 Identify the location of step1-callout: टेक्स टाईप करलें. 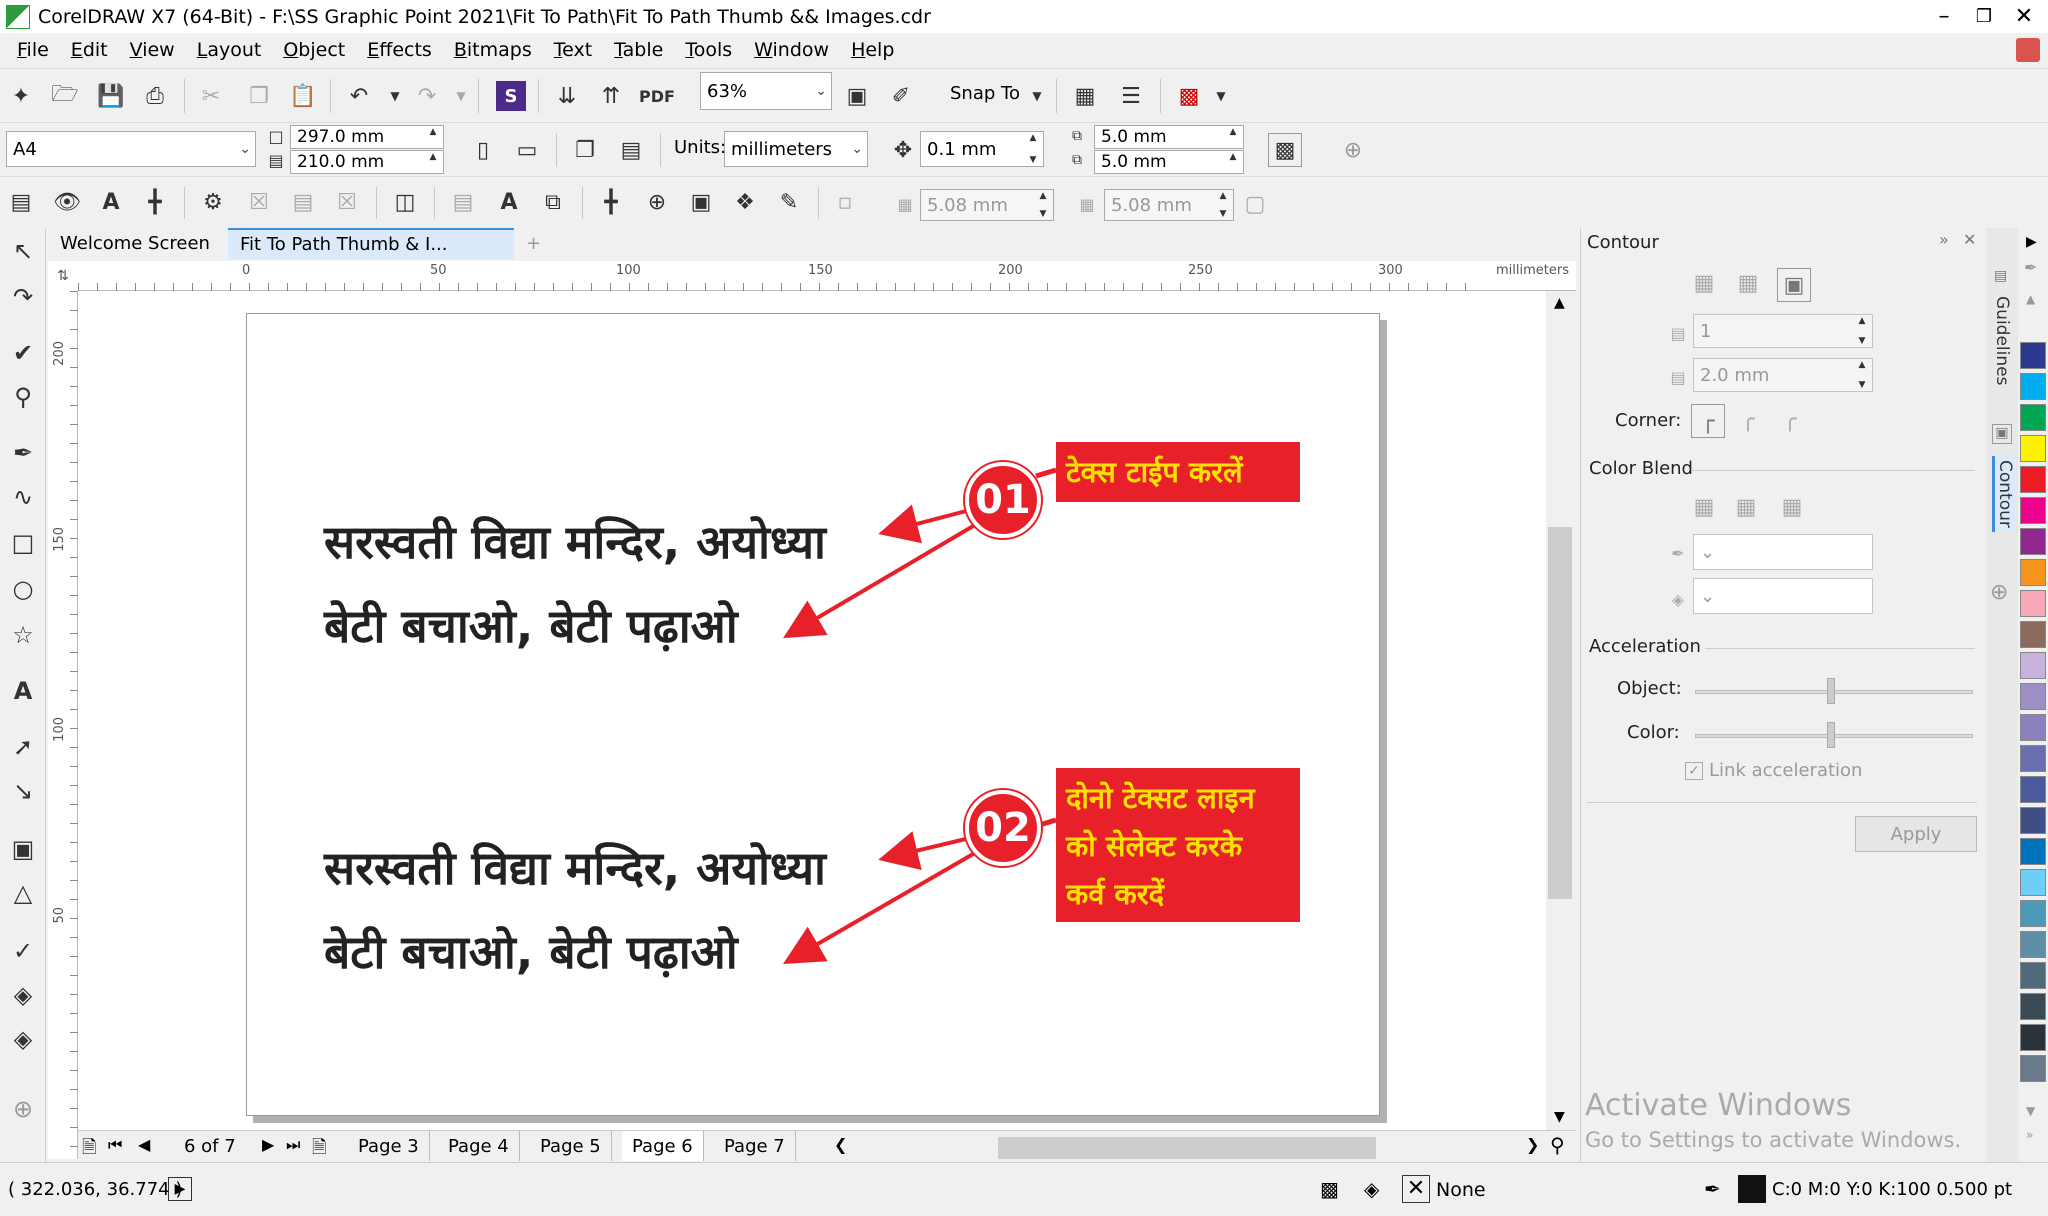
(1178, 472).